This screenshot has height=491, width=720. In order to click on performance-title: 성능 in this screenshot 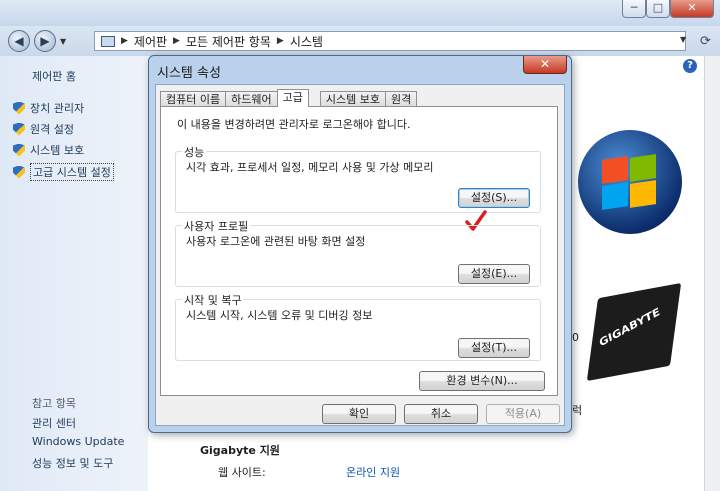, I will do `click(194, 152)`.